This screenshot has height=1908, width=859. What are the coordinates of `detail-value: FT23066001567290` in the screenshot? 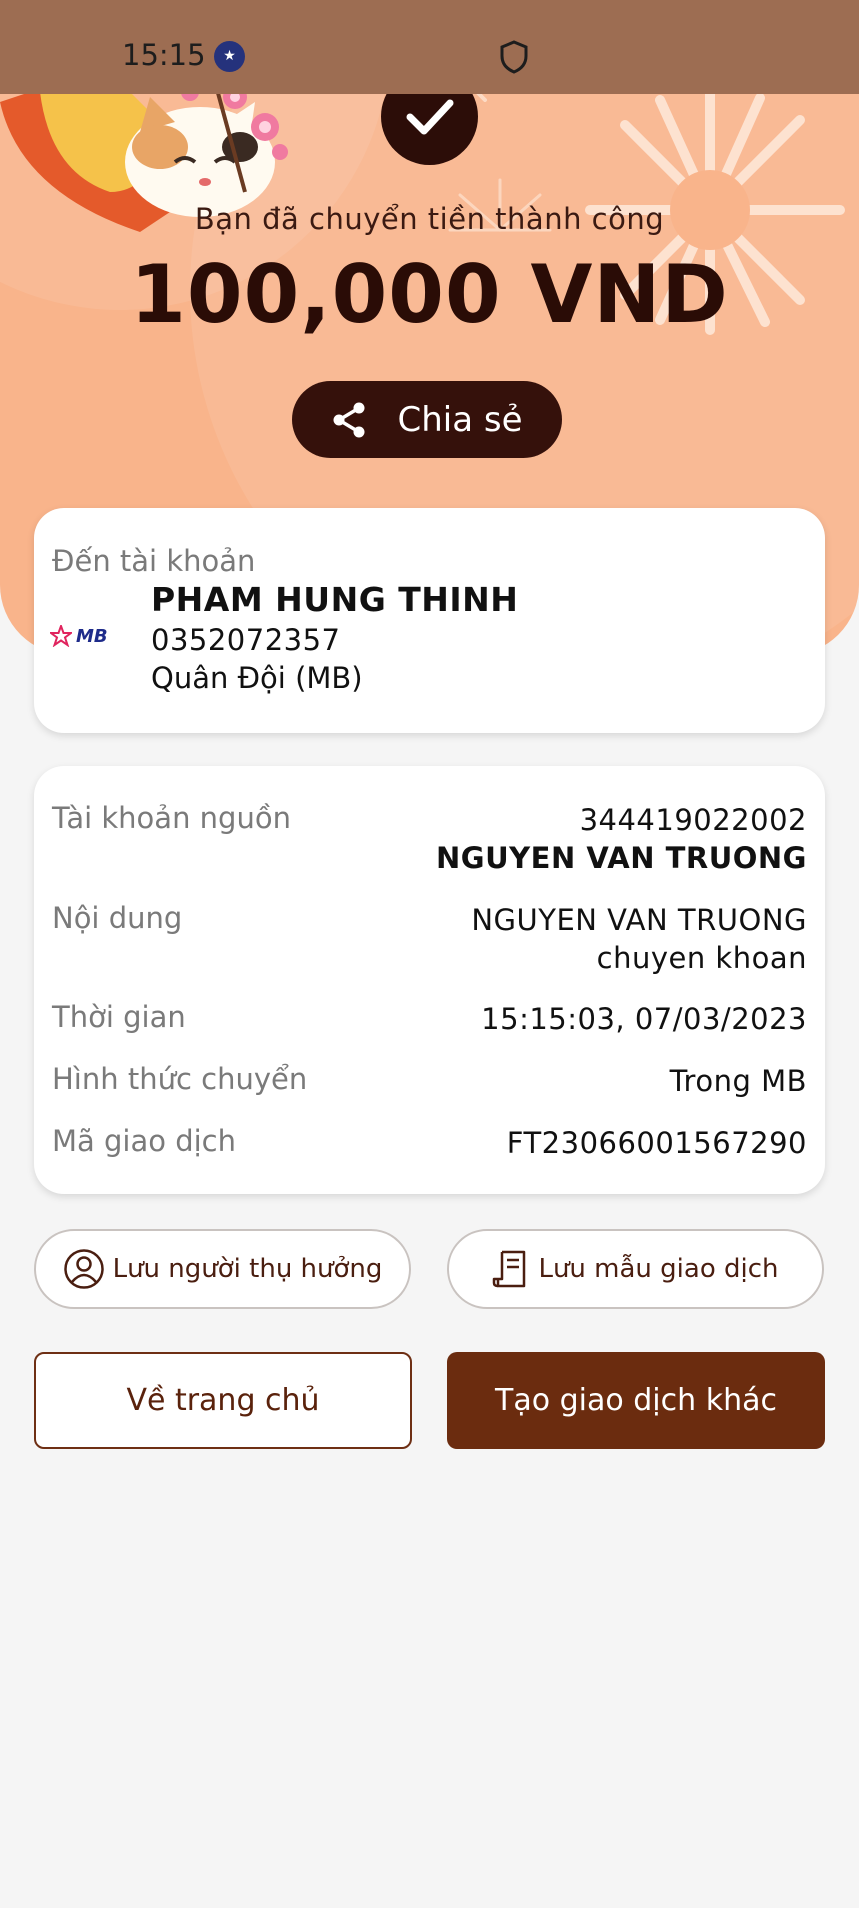 It's located at (656, 1143).